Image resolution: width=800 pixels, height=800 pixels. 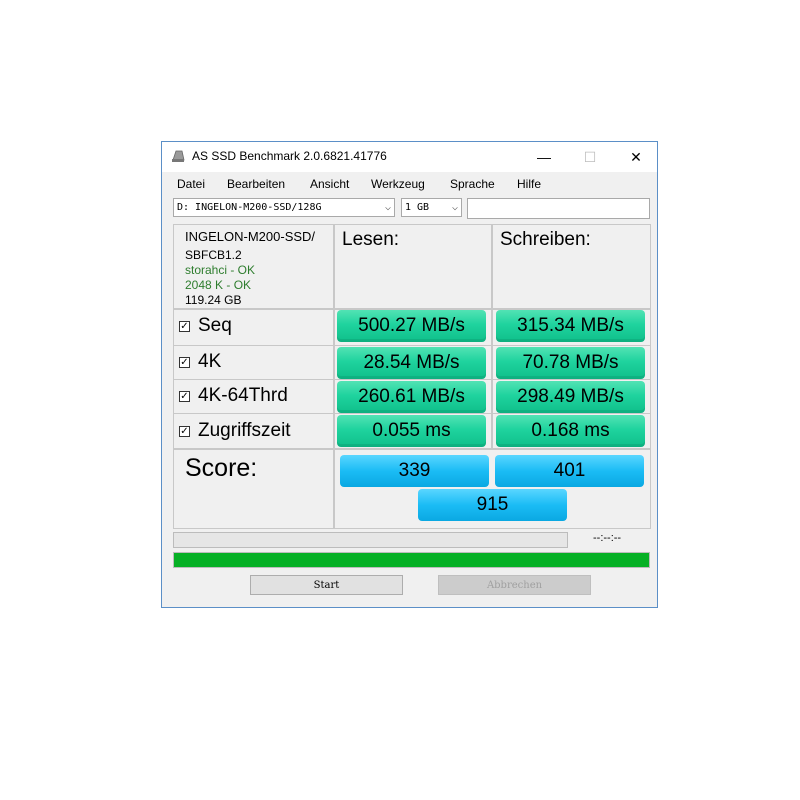 What do you see at coordinates (636, 157) in the screenshot?
I see `close-button: ✕` at bounding box center [636, 157].